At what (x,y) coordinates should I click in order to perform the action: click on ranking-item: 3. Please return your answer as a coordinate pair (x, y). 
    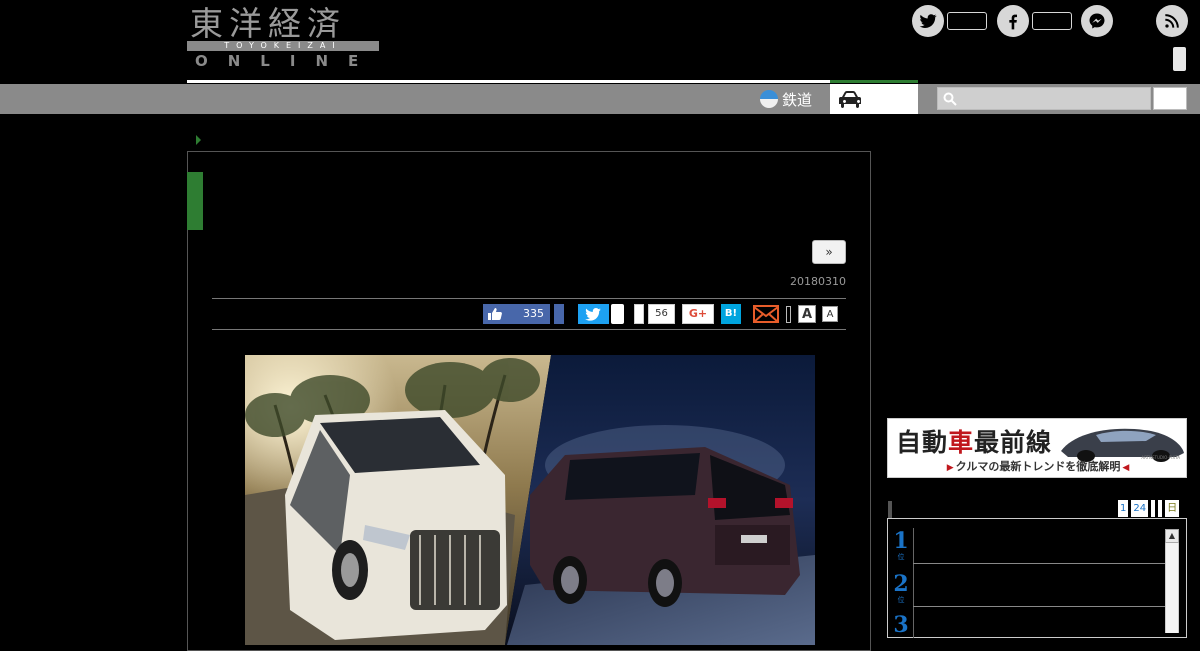
    Looking at the image, I should click on (901, 625).